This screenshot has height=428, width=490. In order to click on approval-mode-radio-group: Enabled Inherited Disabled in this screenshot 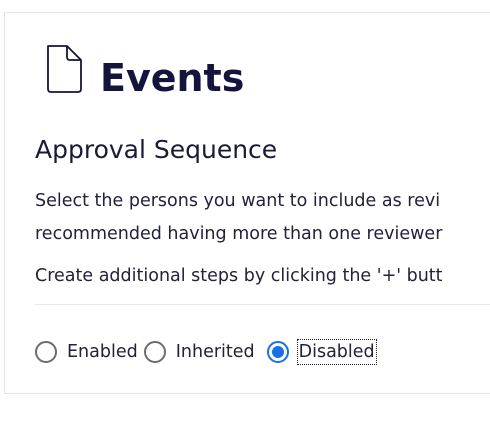, I will do `click(206, 352)`.